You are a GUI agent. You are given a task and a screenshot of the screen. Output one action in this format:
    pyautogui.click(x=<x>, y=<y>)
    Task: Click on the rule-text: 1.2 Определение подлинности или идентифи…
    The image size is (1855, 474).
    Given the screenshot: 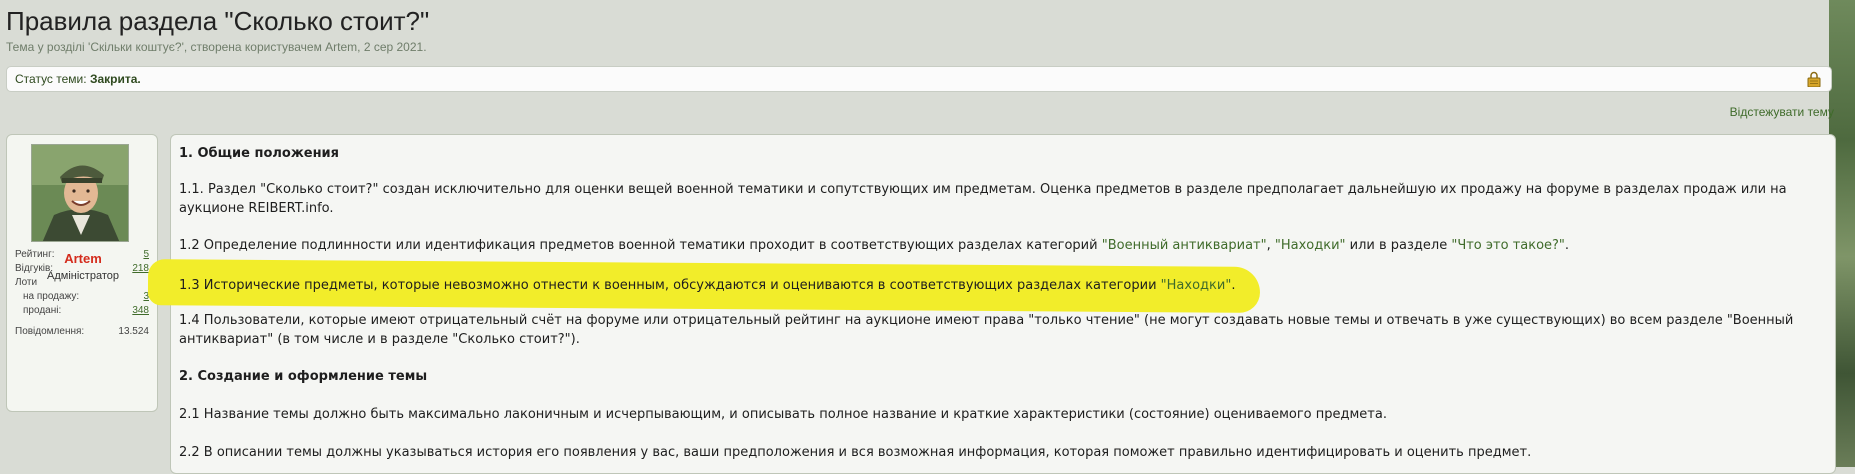 What is the action you would take?
    pyautogui.click(x=640, y=245)
    